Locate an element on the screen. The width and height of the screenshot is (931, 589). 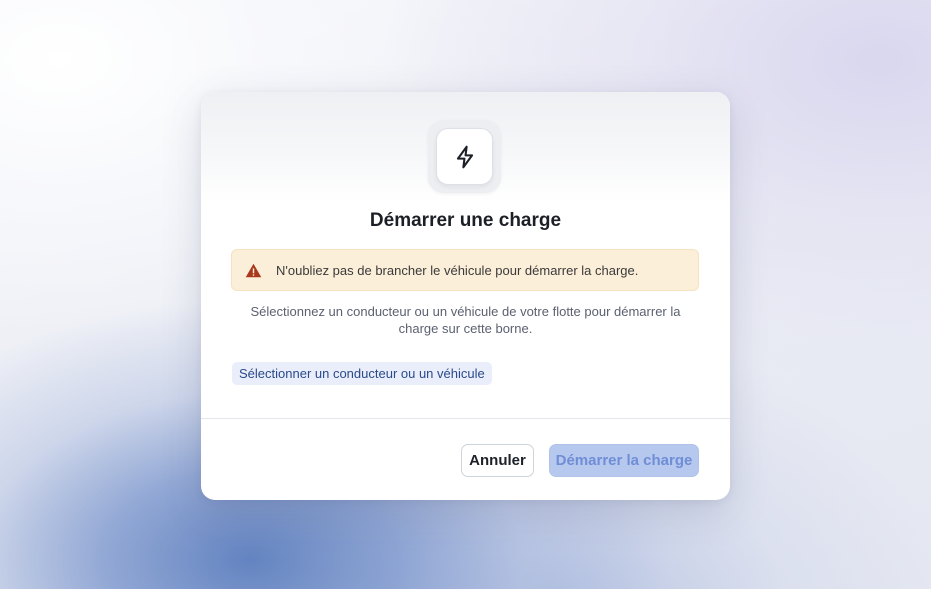
dialog-icon-badge is located at coordinates (464, 156).